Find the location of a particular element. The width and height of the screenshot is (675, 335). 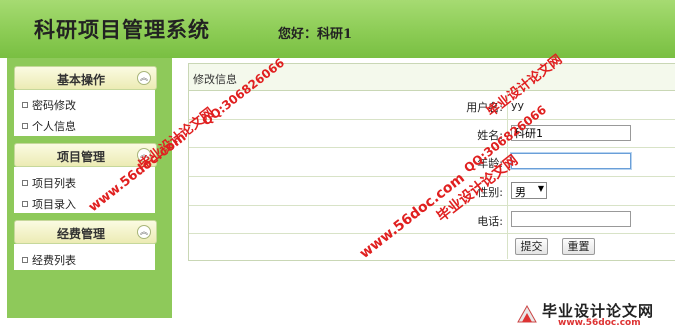

app-title: 科研项目管理系统 is located at coordinates (122, 29).